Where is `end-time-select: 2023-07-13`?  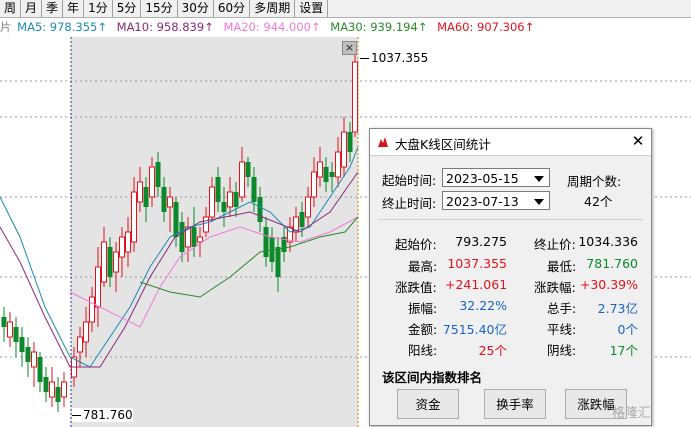
end-time-select: 2023-07-13 is located at coordinates (496, 200).